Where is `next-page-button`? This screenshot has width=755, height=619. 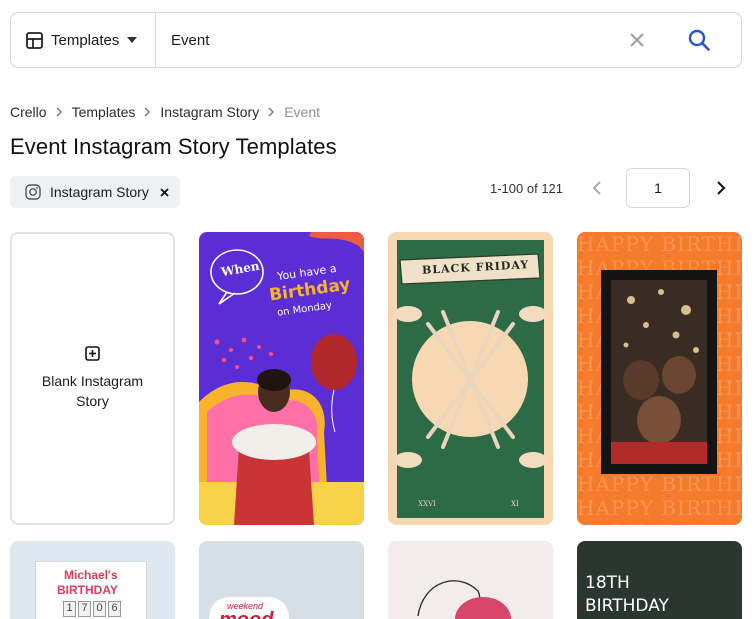 next-page-button is located at coordinates (721, 188).